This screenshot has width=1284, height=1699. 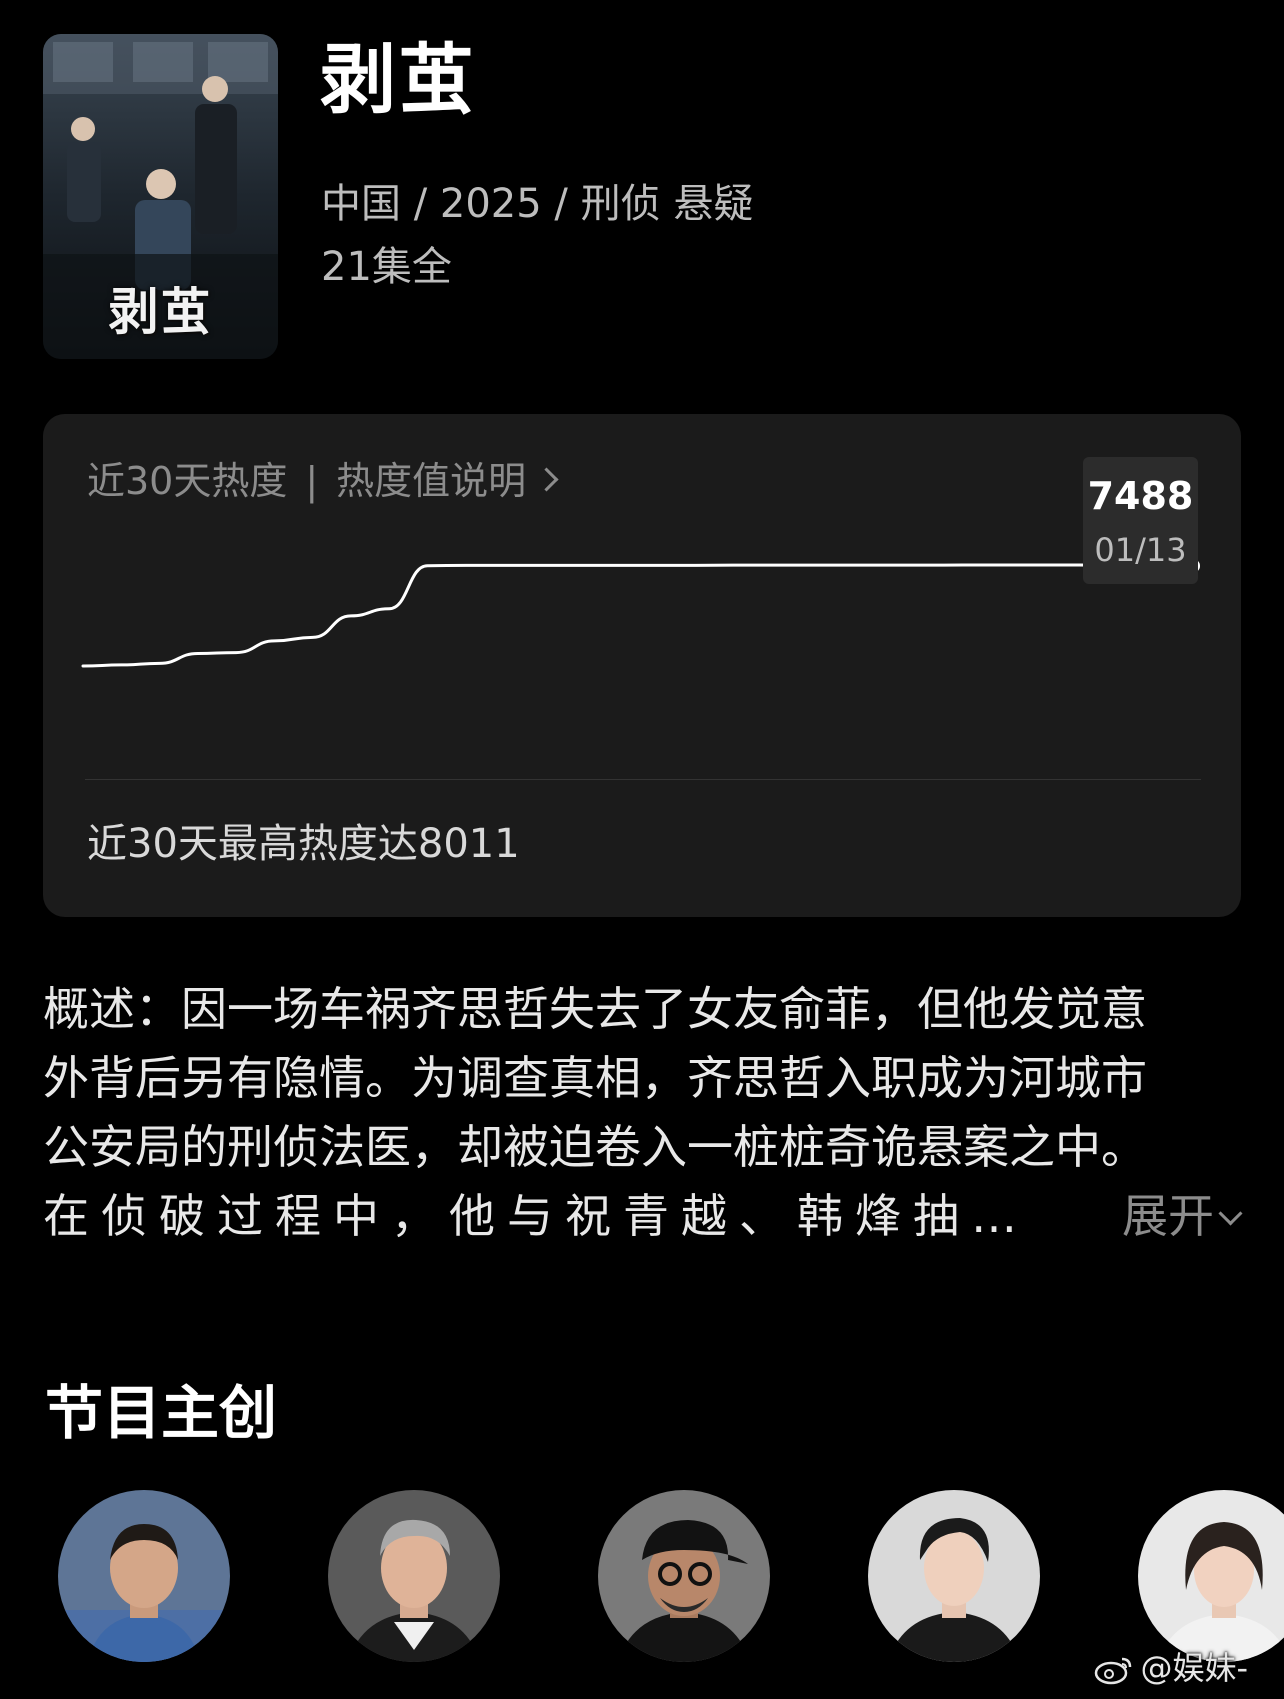 What do you see at coordinates (1140, 550) in the screenshot?
I see `tooltip-date: 01/13` at bounding box center [1140, 550].